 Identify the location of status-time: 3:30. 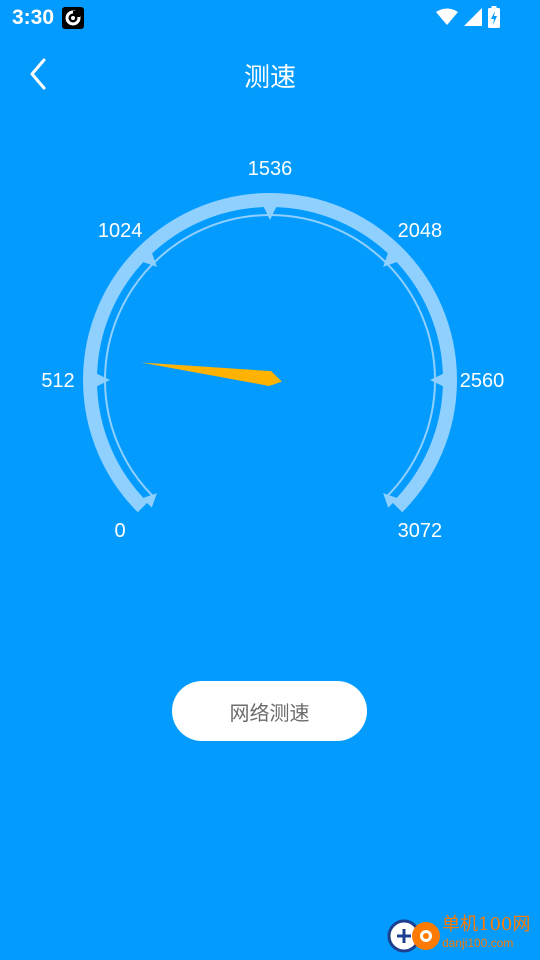
(33, 17).